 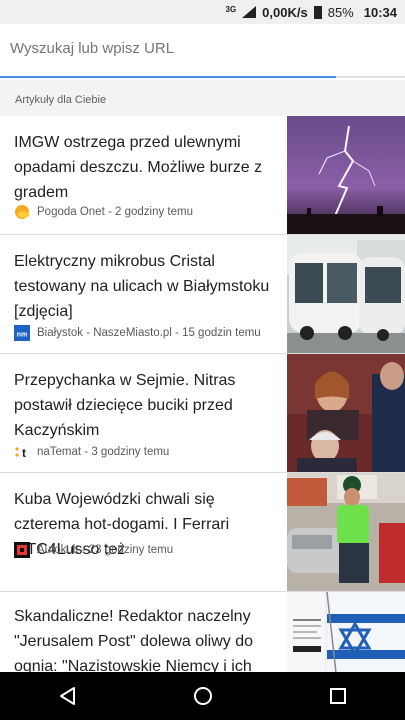 What do you see at coordinates (200, 48) in the screenshot?
I see `search-input` at bounding box center [200, 48].